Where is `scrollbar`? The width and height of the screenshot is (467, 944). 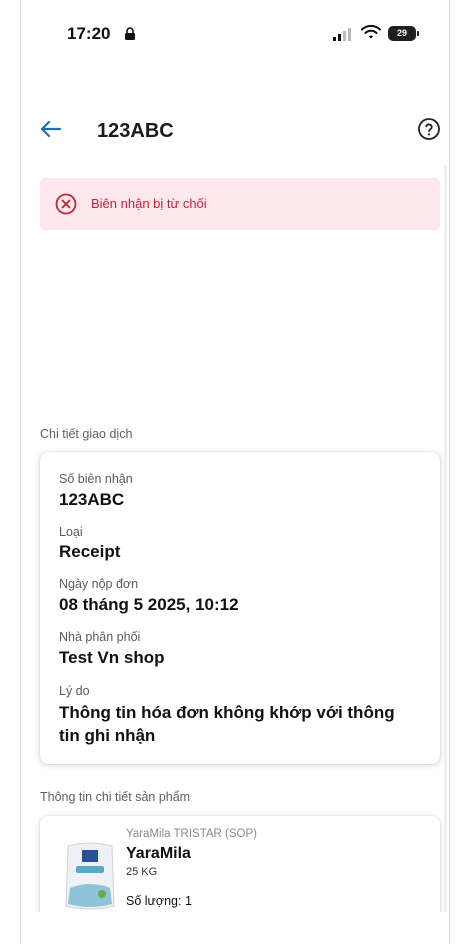
scrollbar is located at coordinates (445, 550).